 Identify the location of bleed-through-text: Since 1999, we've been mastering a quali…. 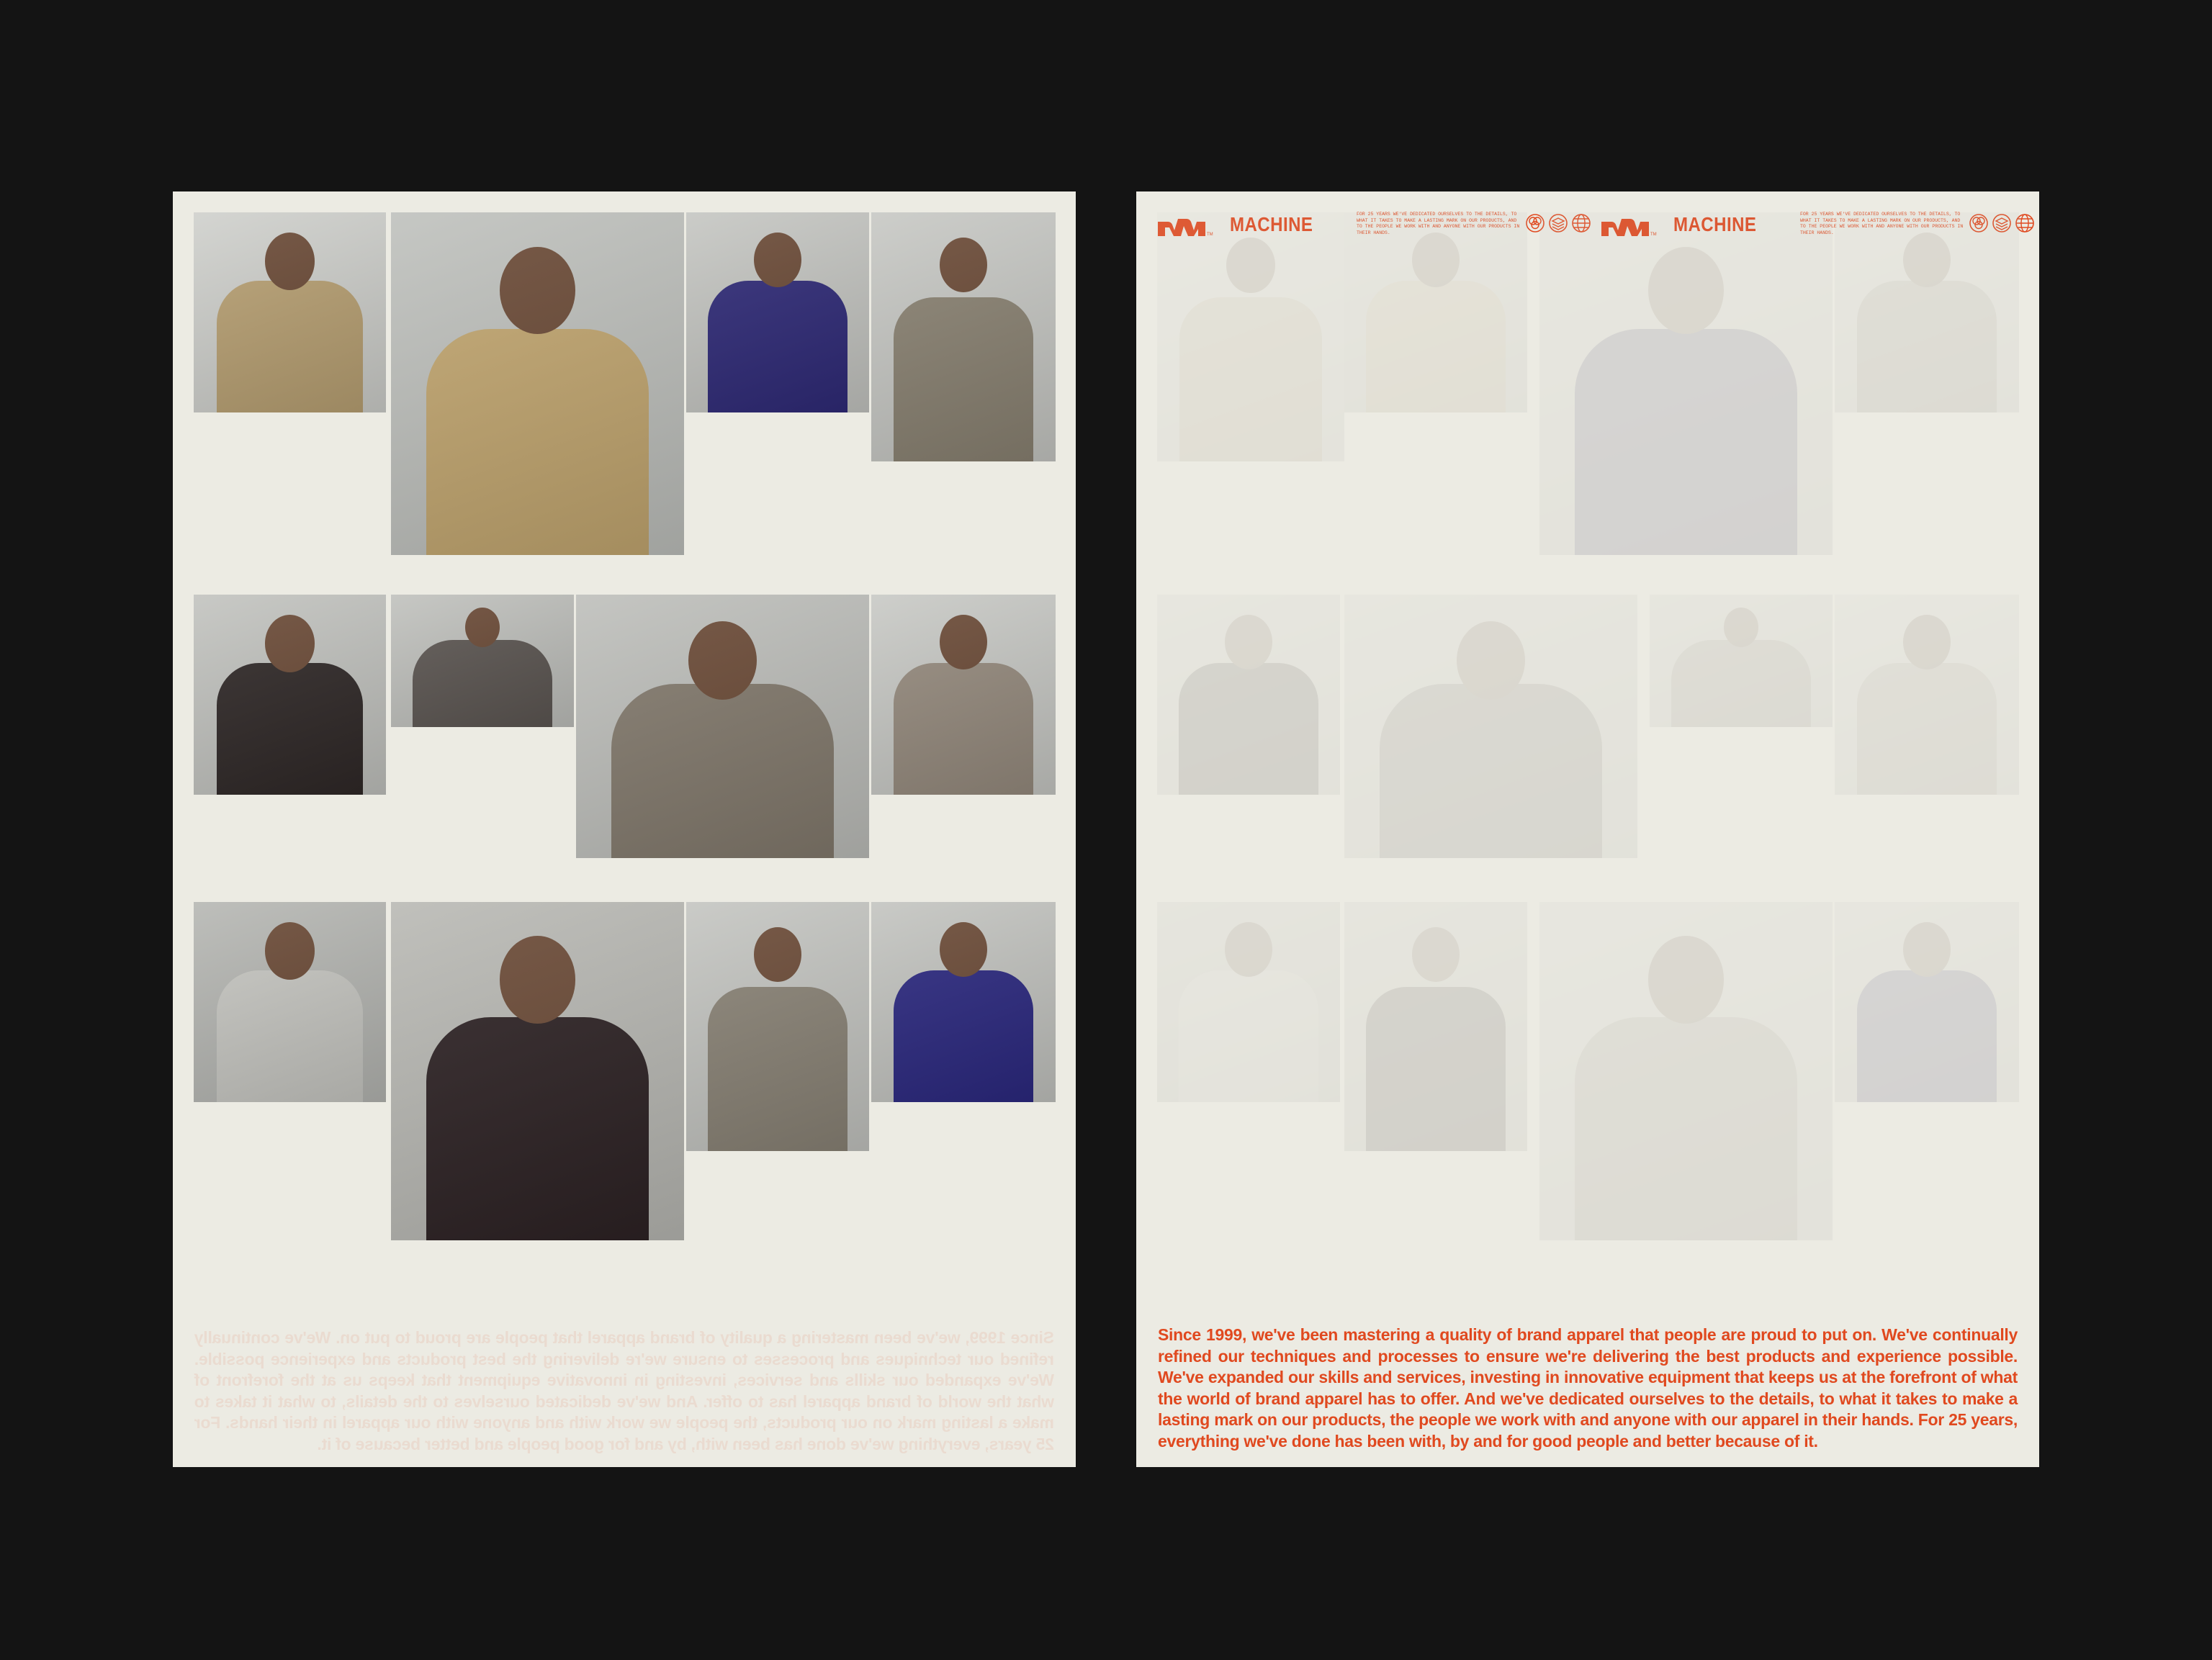
(624, 1390).